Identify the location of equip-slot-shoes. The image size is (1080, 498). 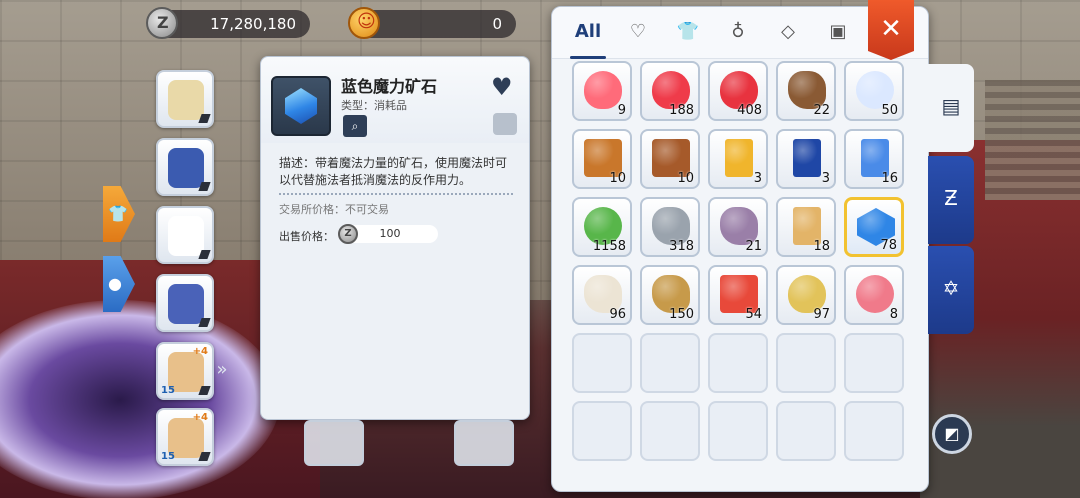
(185, 303).